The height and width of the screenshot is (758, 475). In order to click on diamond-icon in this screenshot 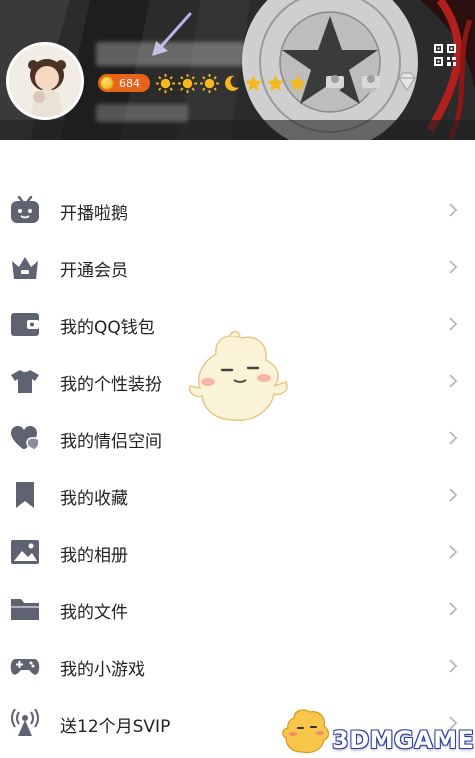, I will do `click(407, 81)`.